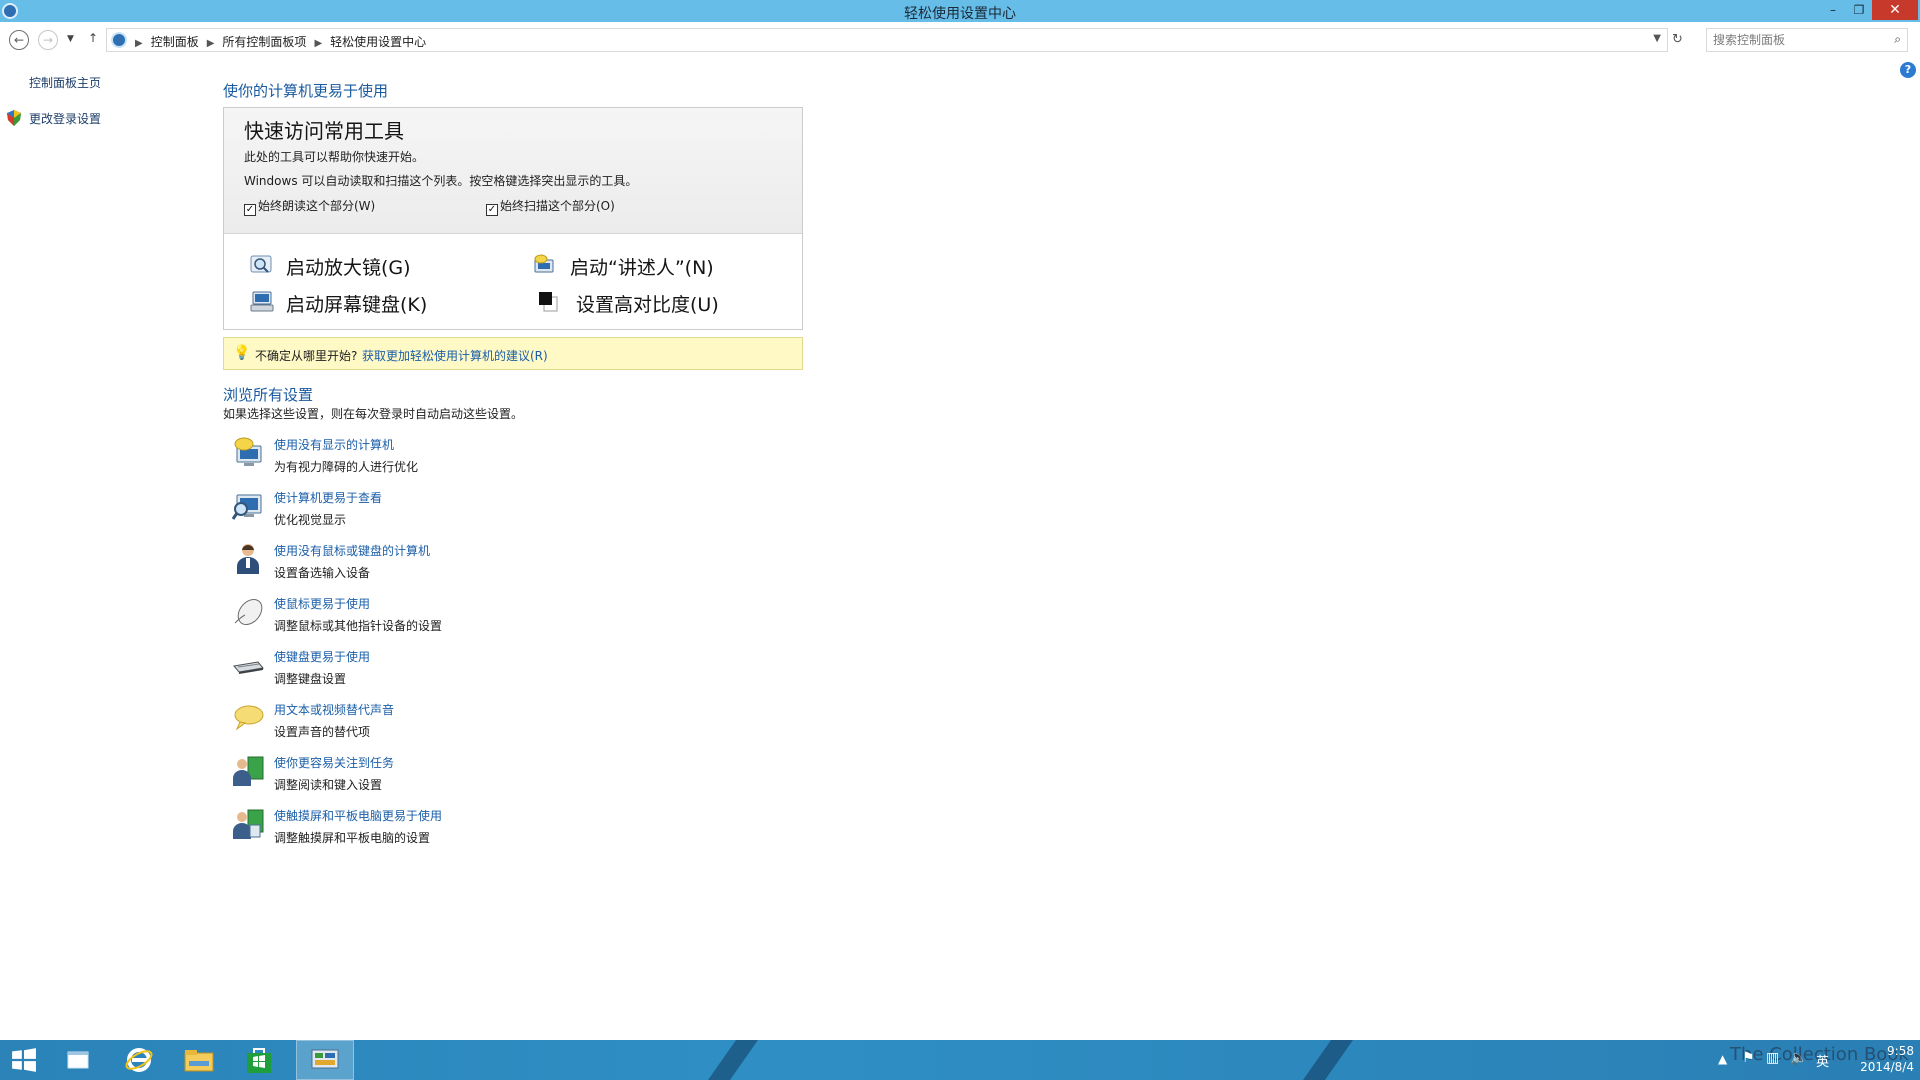  I want to click on setting-description: 设置备选输入设备, so click(322, 573).